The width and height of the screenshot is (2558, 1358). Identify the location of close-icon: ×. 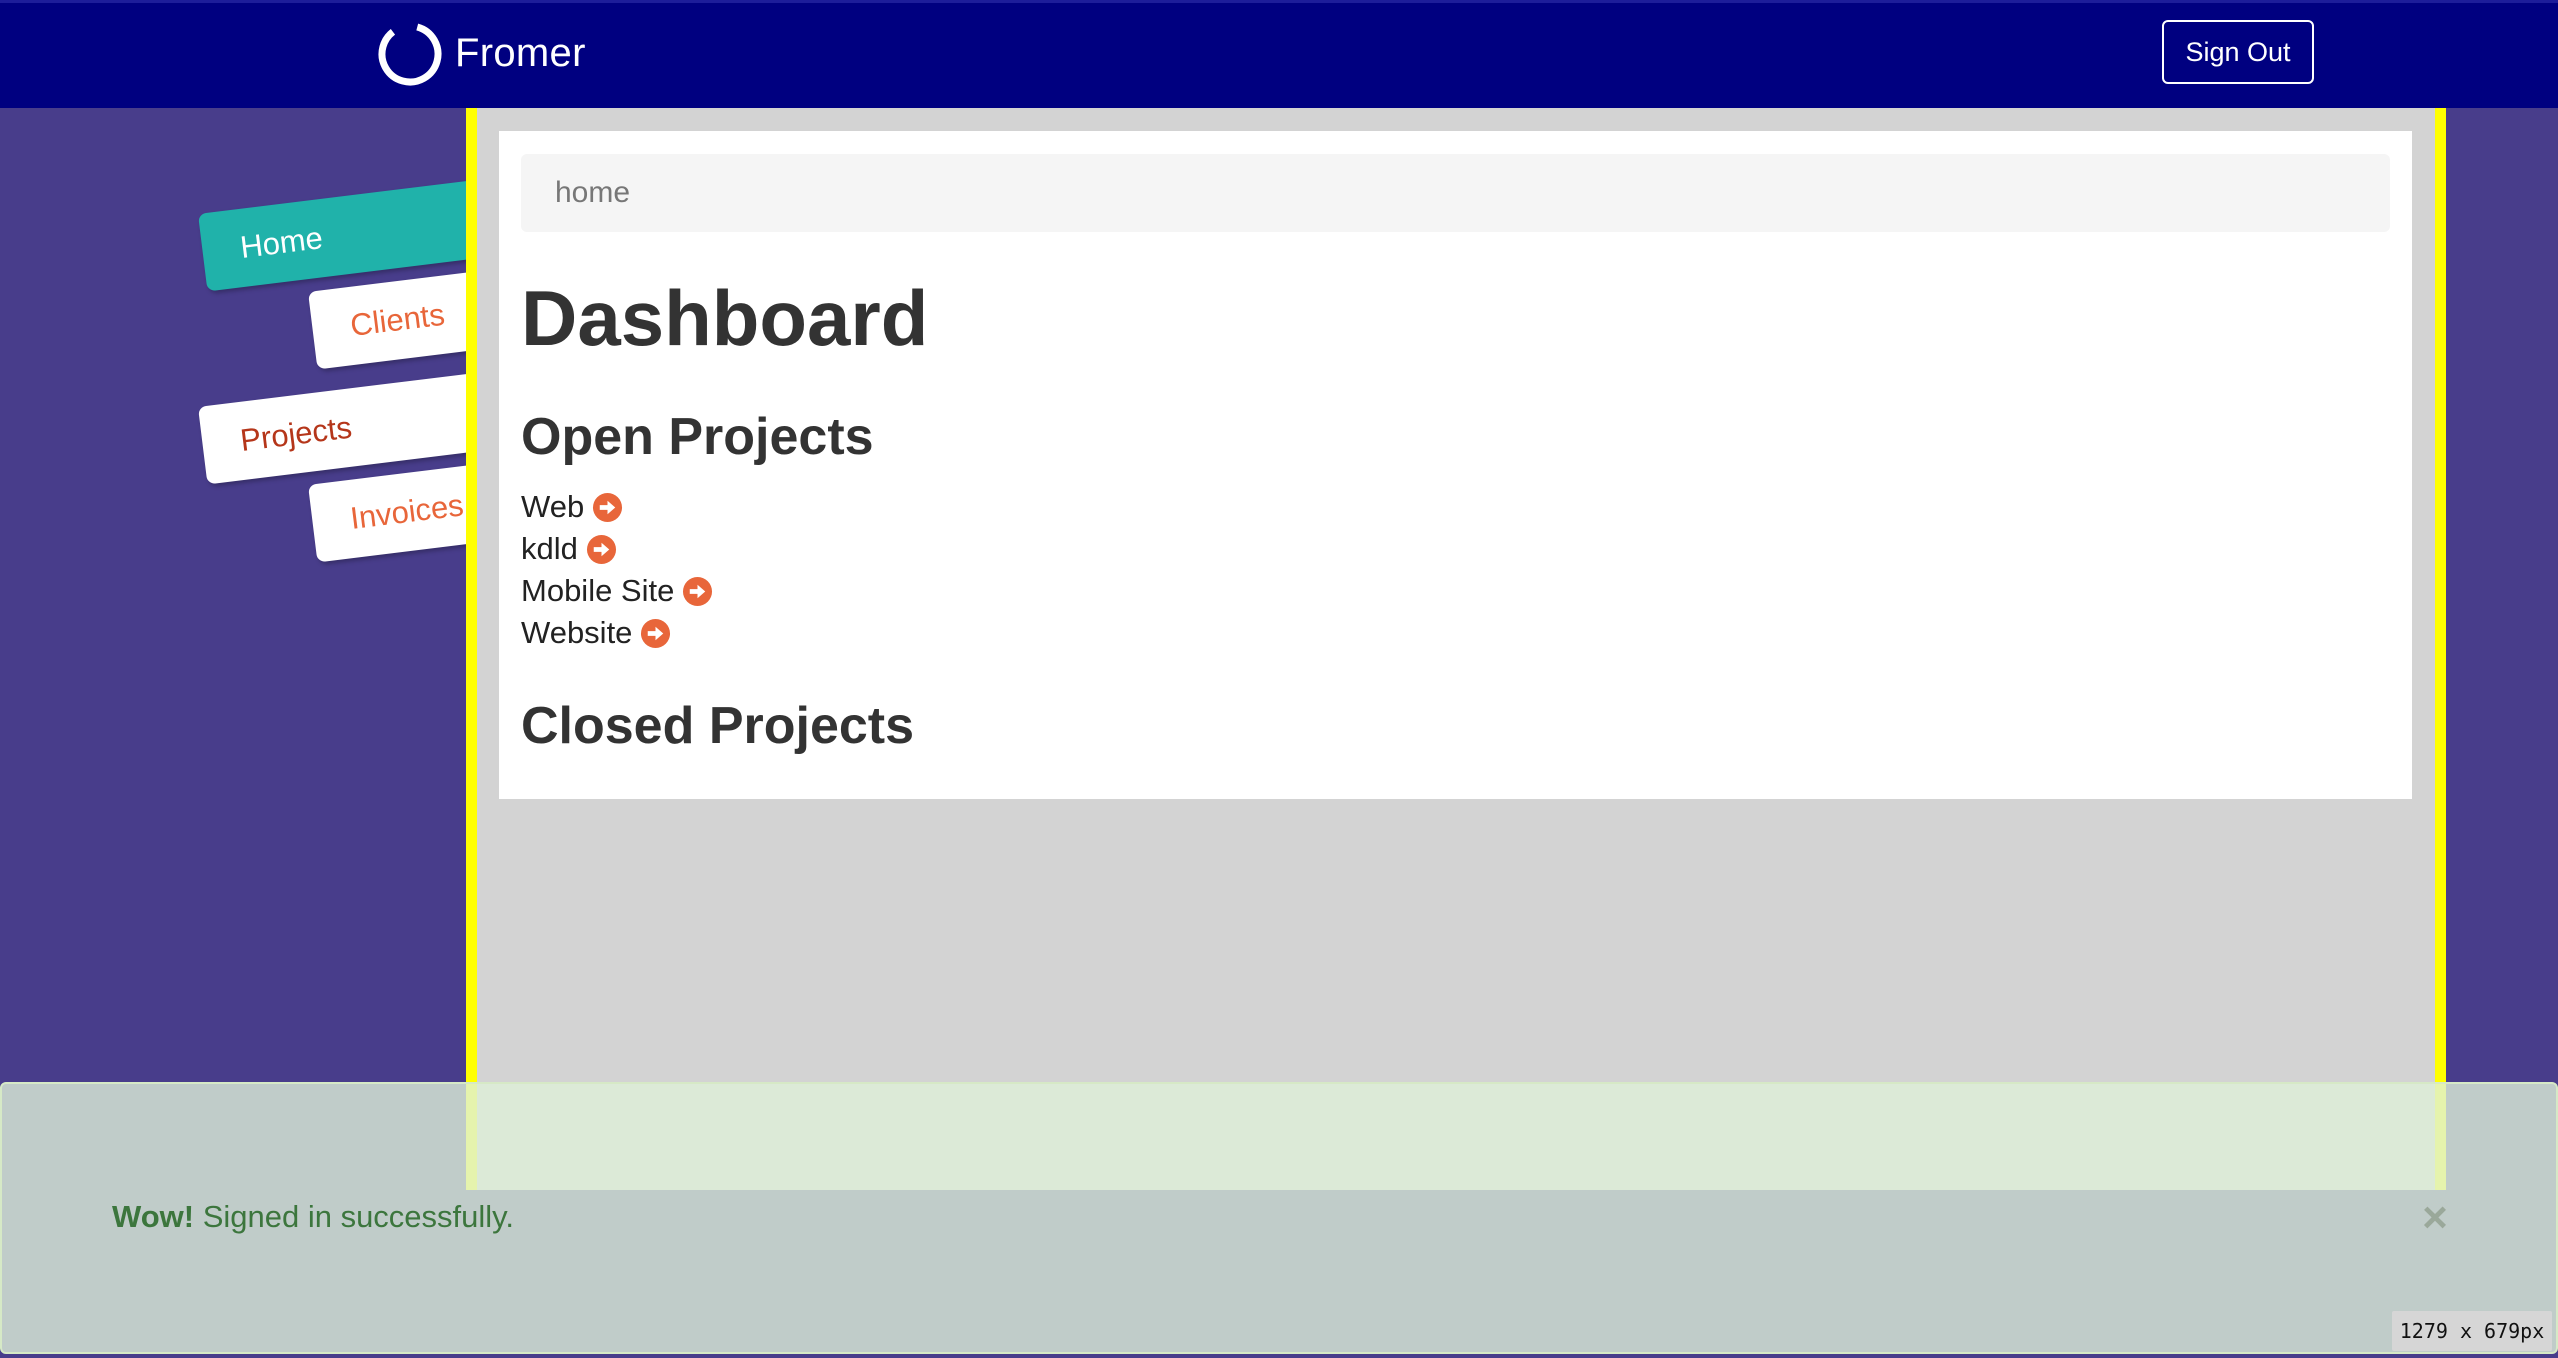
(2435, 1218).